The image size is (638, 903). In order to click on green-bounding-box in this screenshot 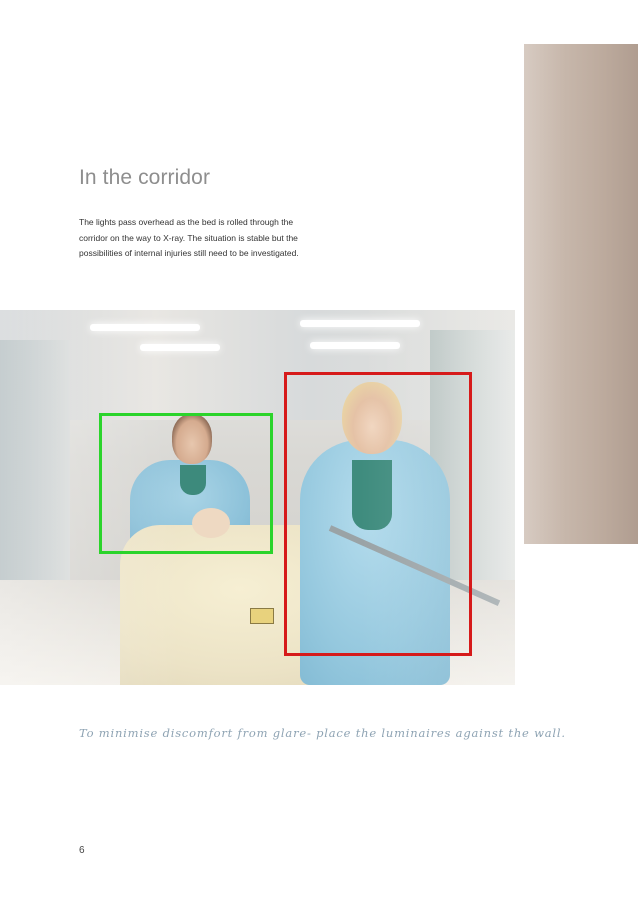, I will do `click(186, 483)`.